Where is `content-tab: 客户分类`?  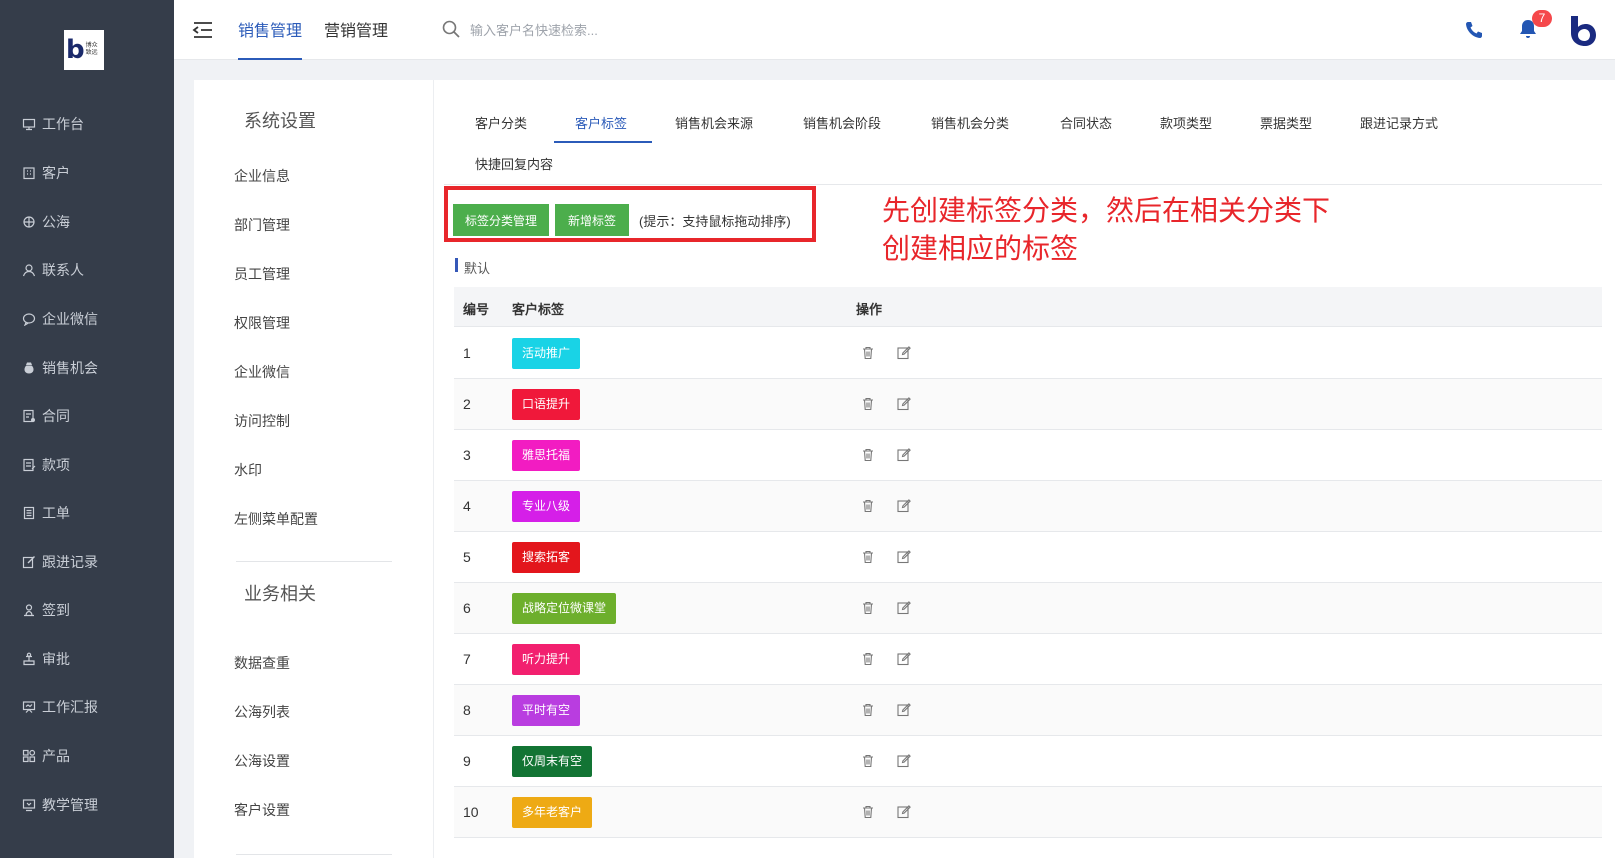
content-tab: 客户分类 is located at coordinates (501, 122).